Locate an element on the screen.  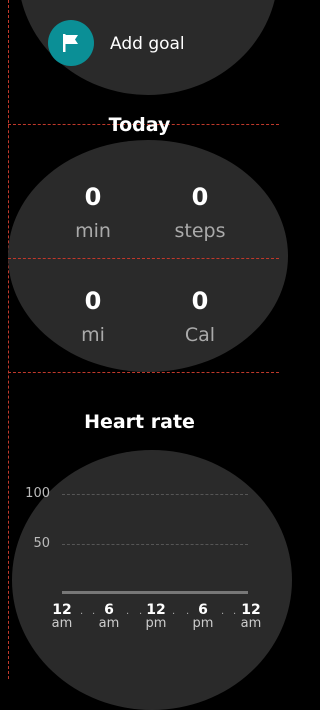
x-tick-12am: 12 am is located at coordinates (62, 617).